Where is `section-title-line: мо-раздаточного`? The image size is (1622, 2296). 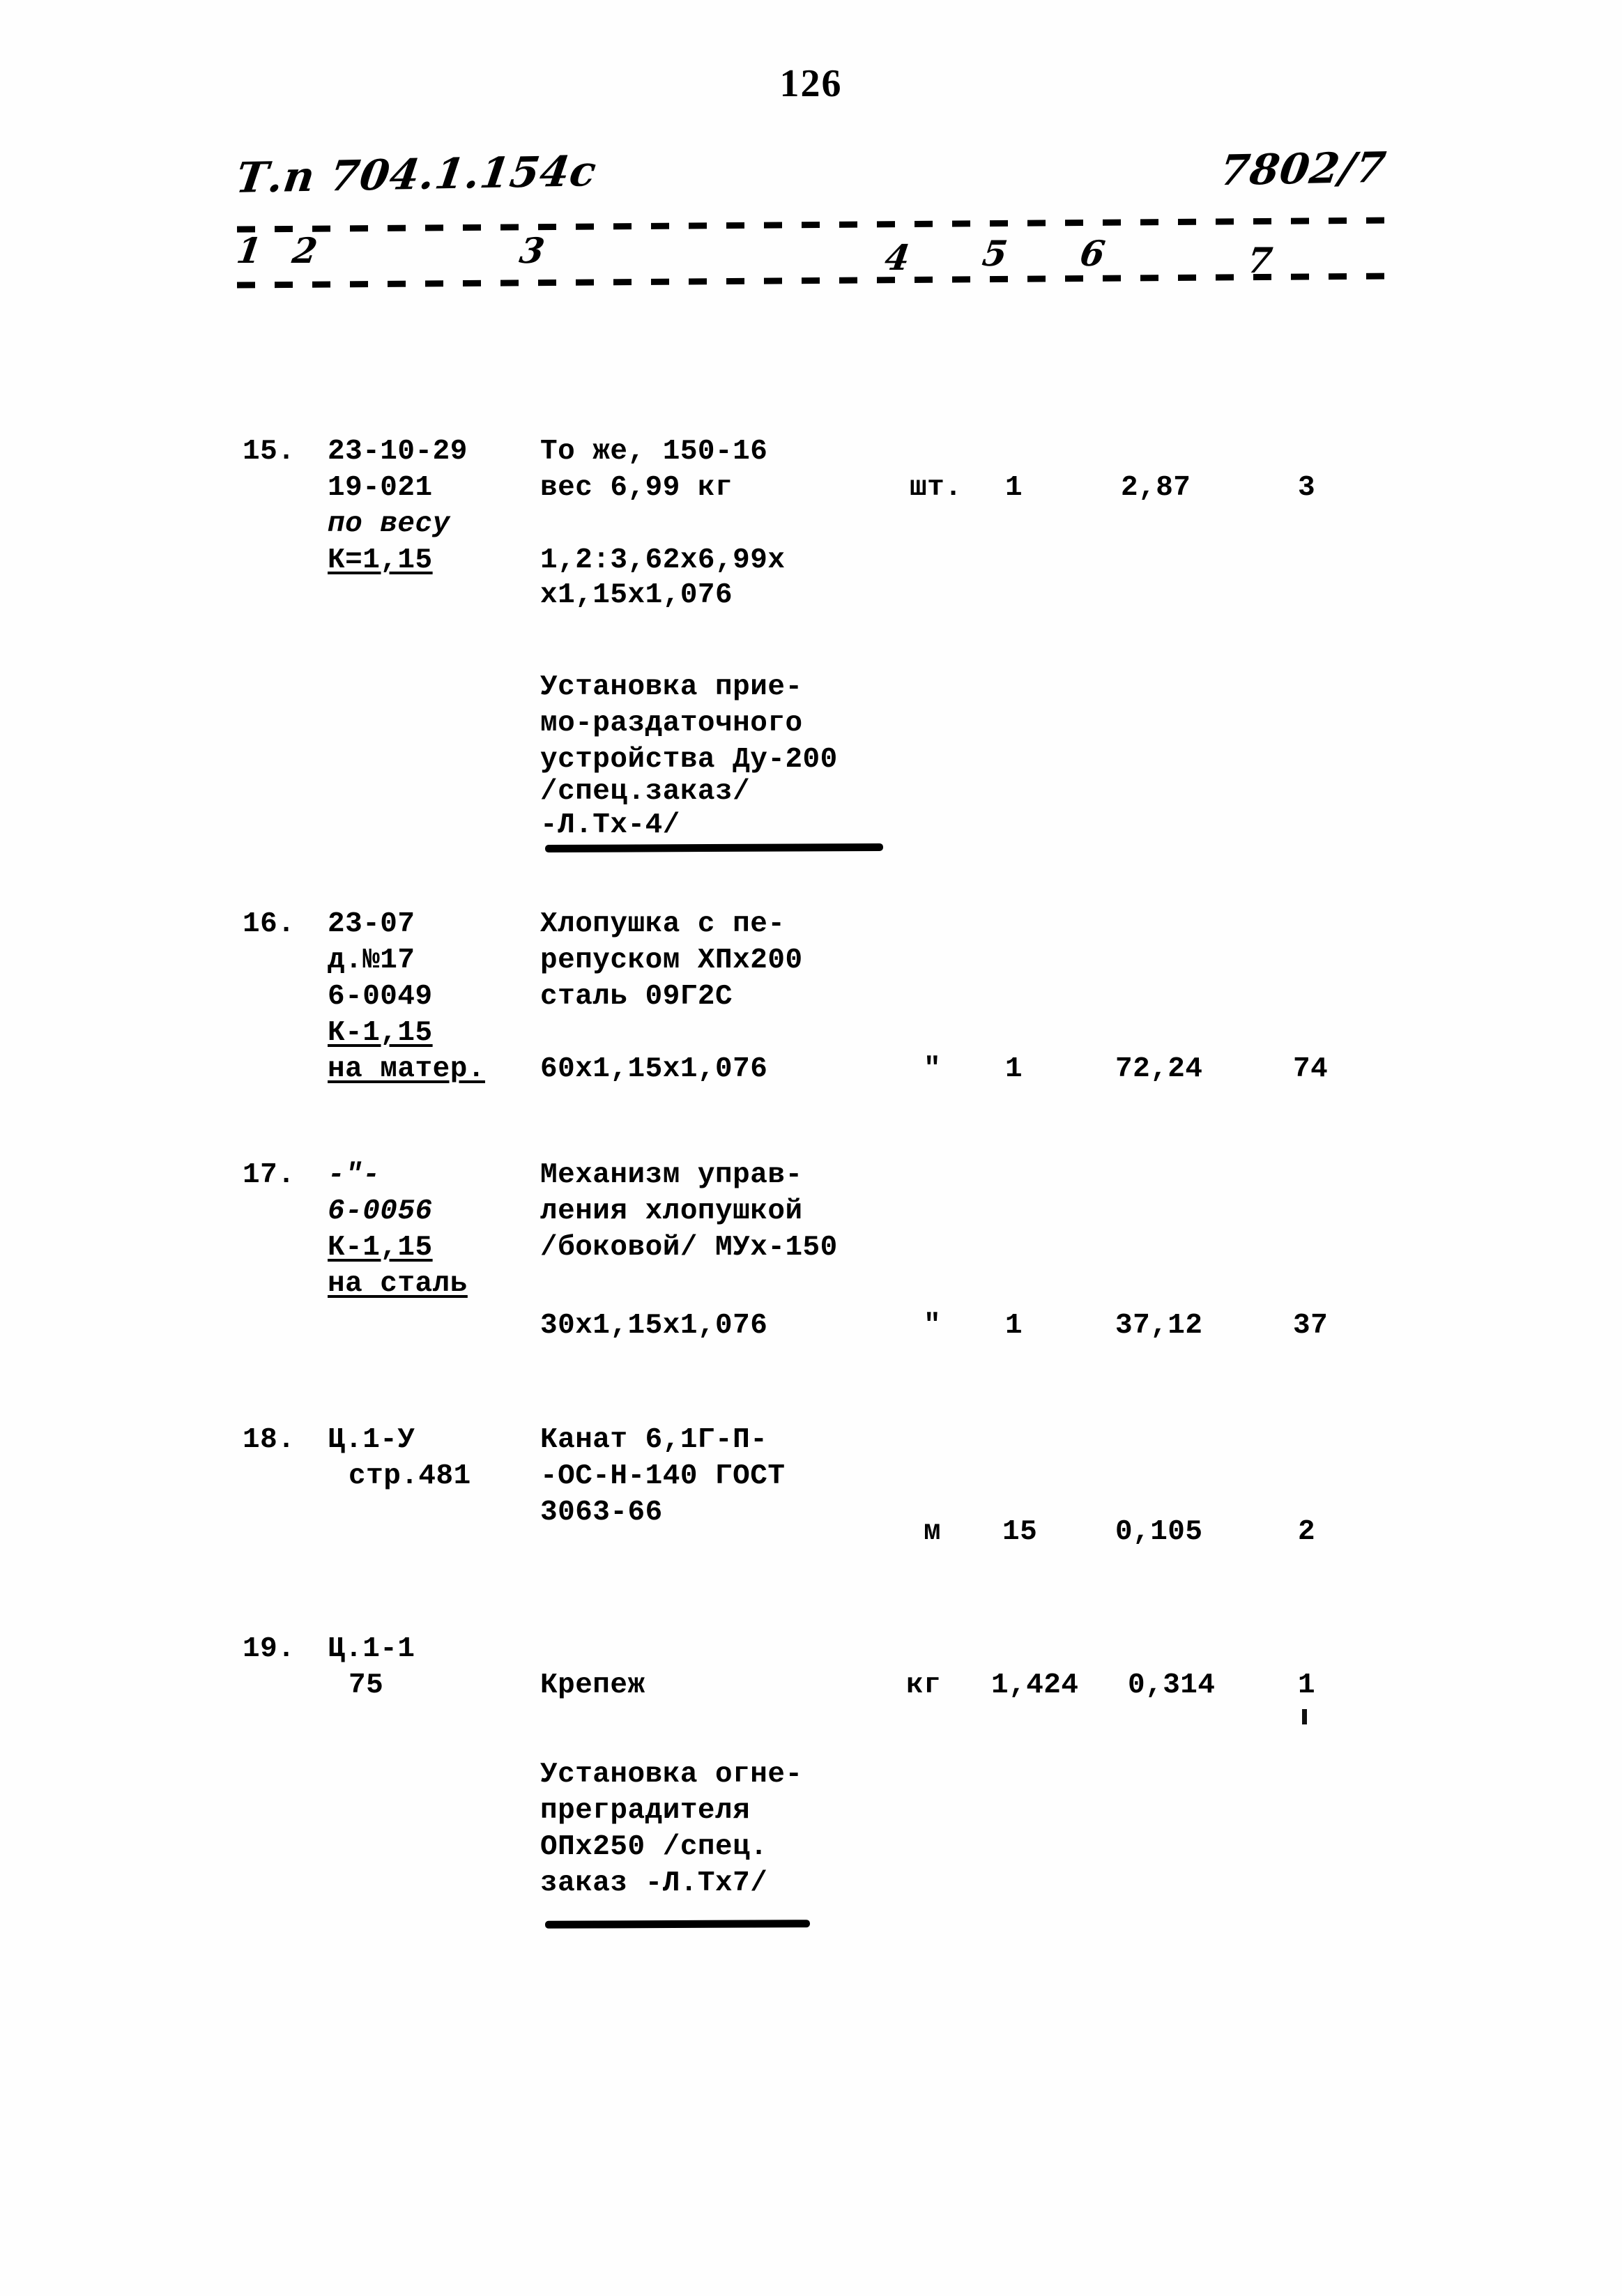 section-title-line: мо-раздаточного is located at coordinates (671, 724).